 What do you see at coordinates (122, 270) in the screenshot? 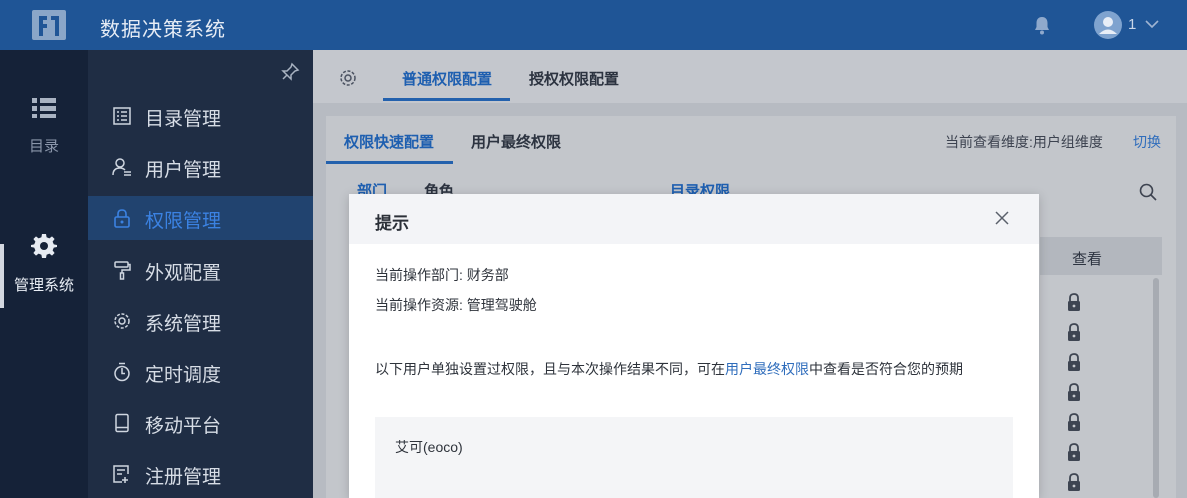
I see `paint-roller-icon` at bounding box center [122, 270].